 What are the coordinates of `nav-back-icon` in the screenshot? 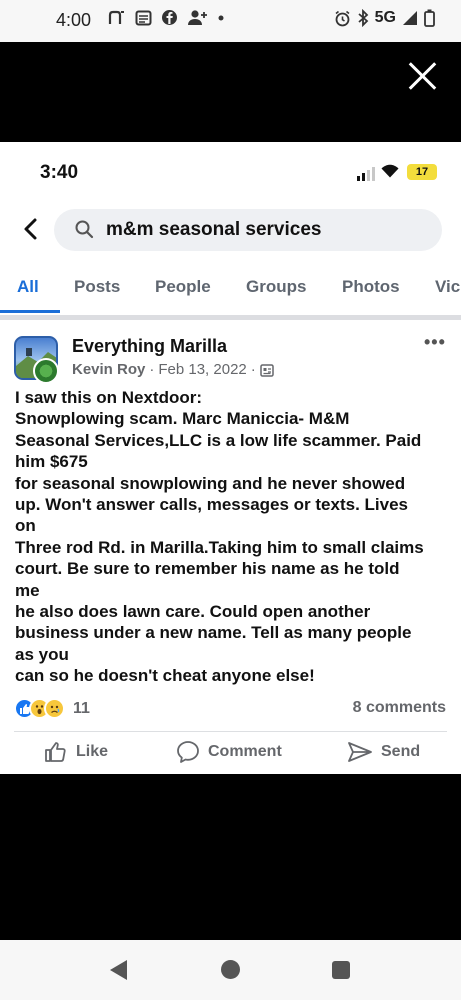 It's located at (118, 970).